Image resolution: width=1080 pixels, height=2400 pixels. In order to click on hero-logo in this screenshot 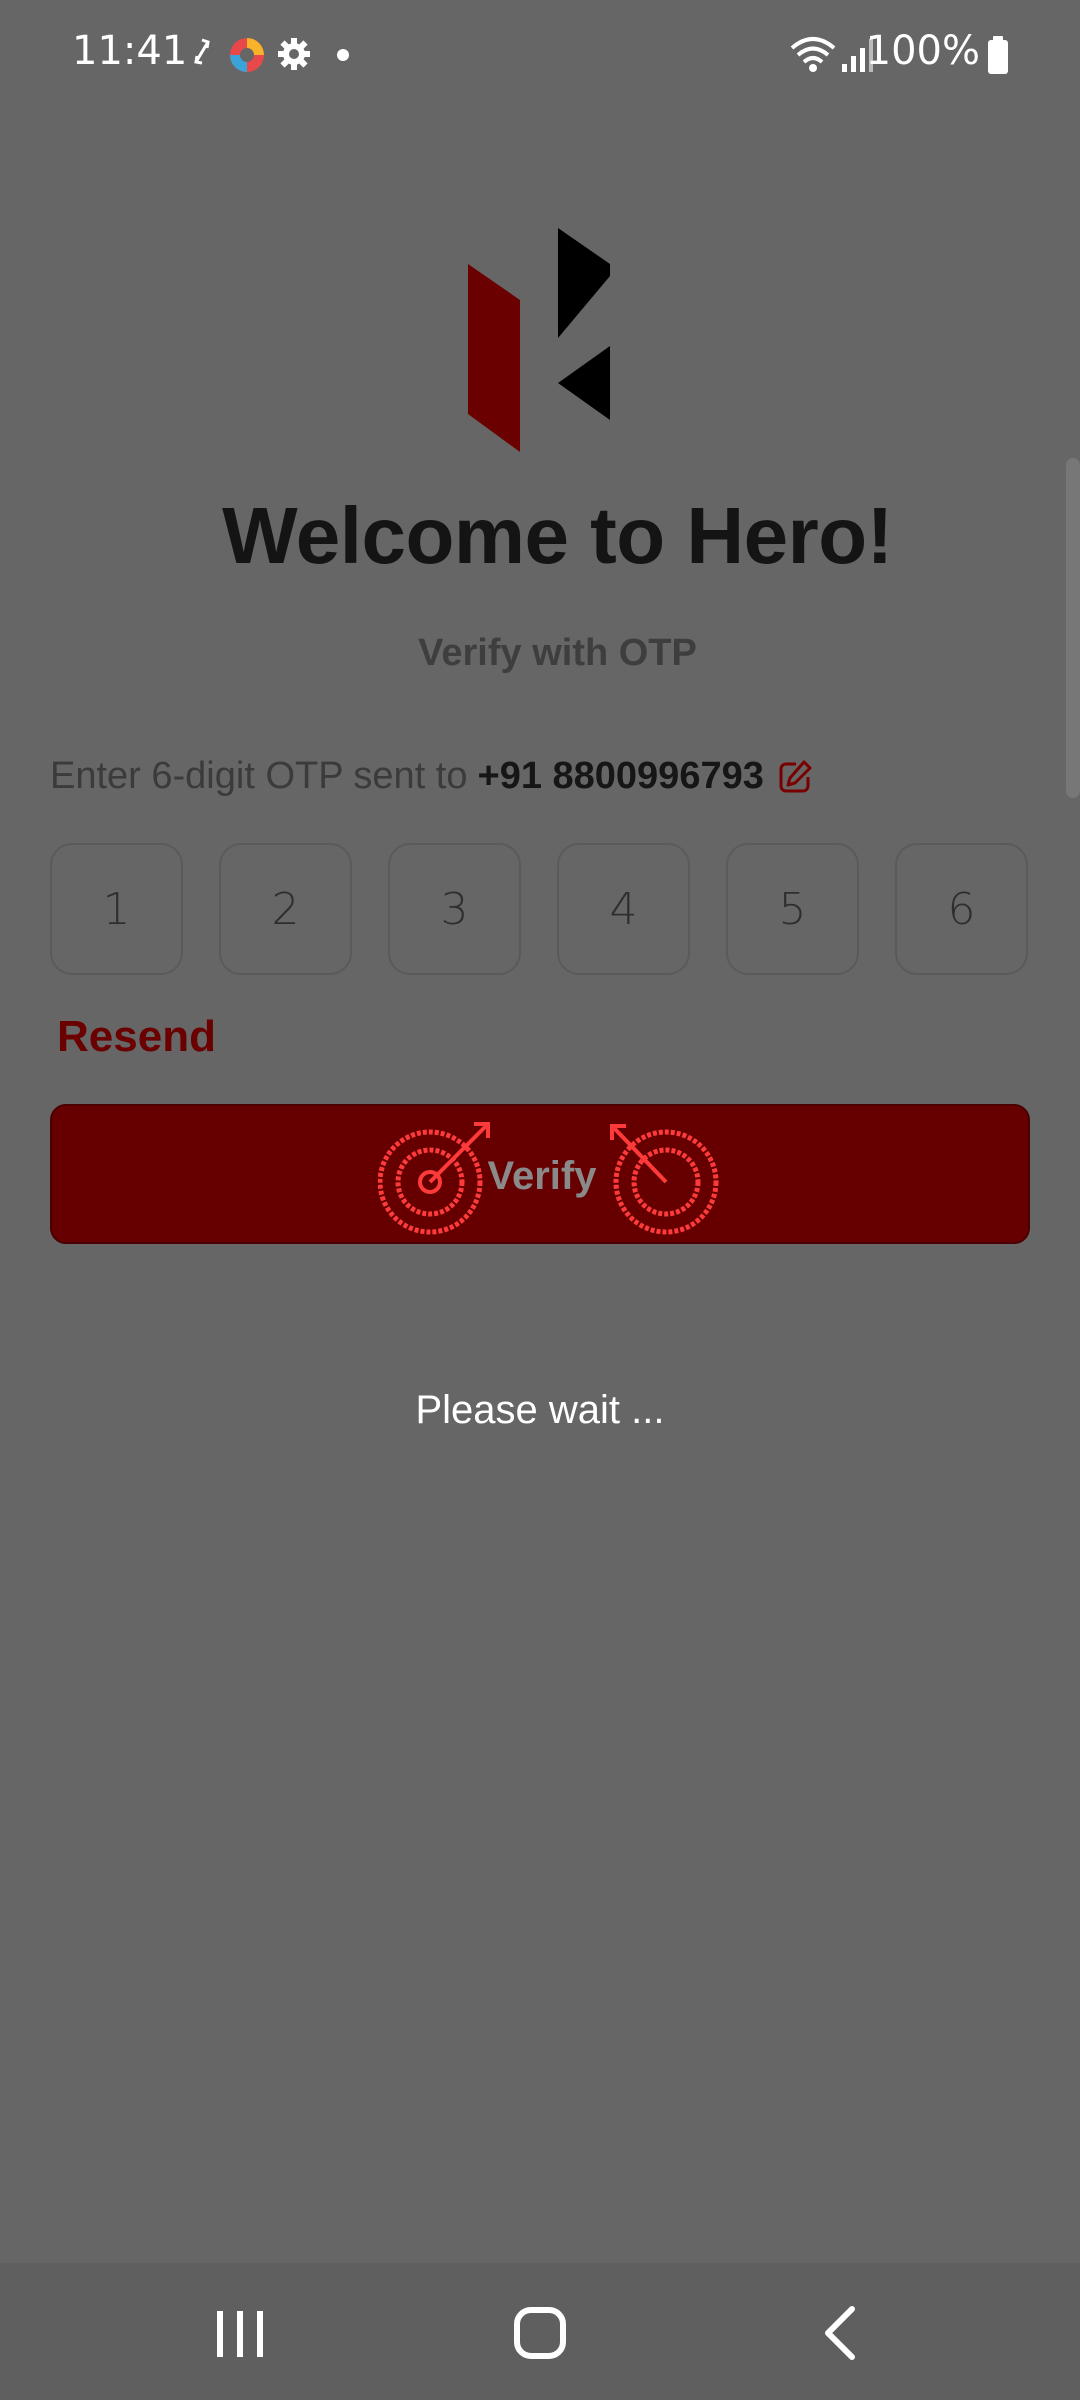, I will do `click(539, 340)`.